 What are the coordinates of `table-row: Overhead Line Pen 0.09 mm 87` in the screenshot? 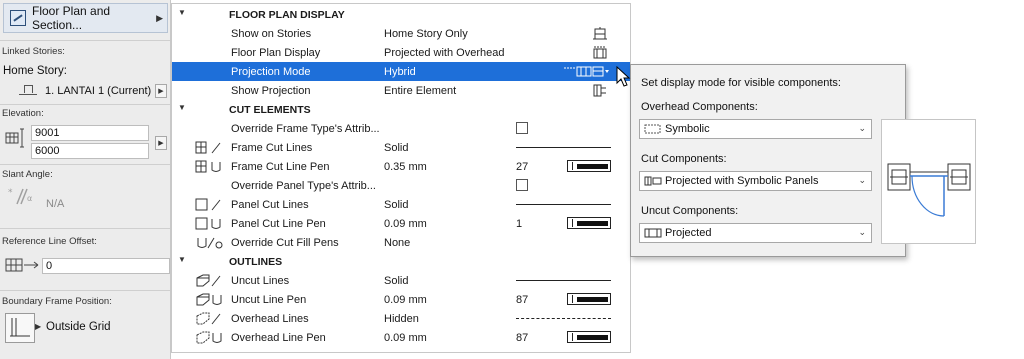 It's located at (401, 337).